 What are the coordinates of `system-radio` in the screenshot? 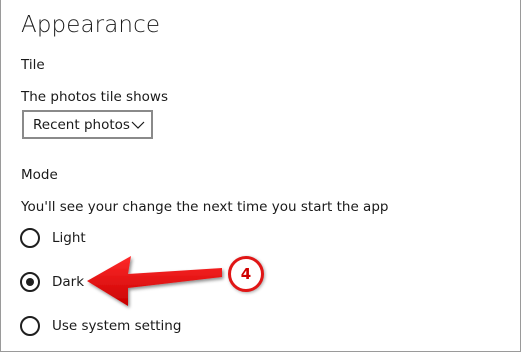 It's located at (30, 326).